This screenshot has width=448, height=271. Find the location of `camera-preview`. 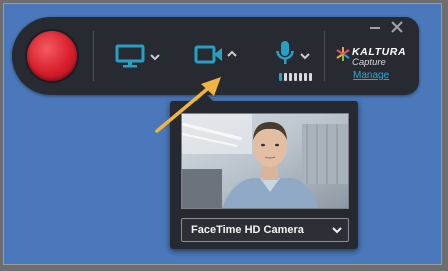

camera-preview is located at coordinates (265, 161).